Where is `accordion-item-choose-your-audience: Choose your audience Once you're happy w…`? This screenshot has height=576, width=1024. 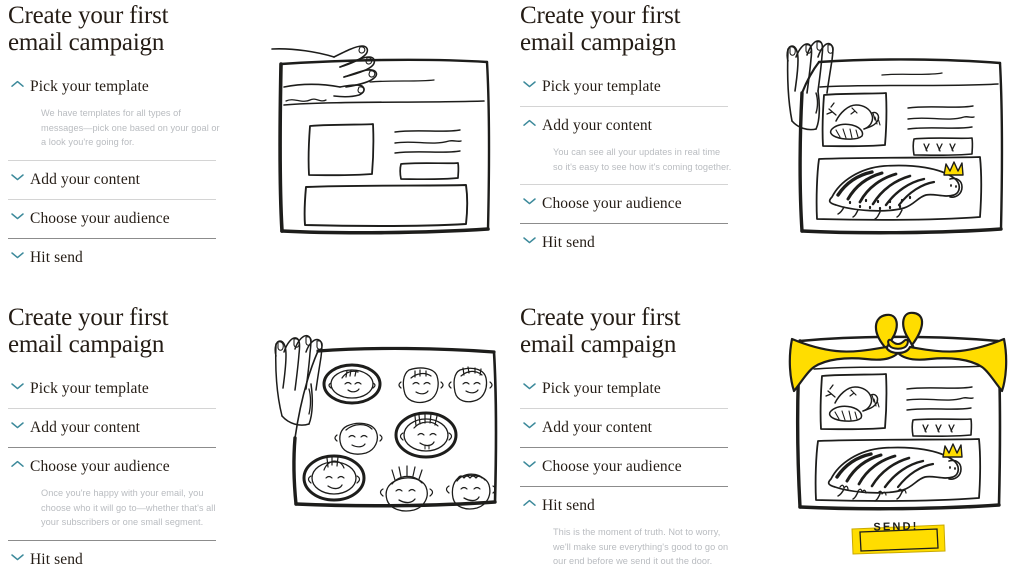
accordion-item-choose-your-audience: Choose your audience Once you're happy w… is located at coordinates (112, 494).